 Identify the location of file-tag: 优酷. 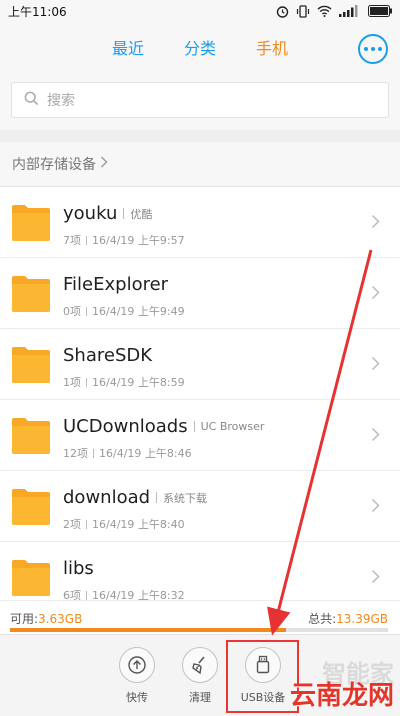
(141, 214).